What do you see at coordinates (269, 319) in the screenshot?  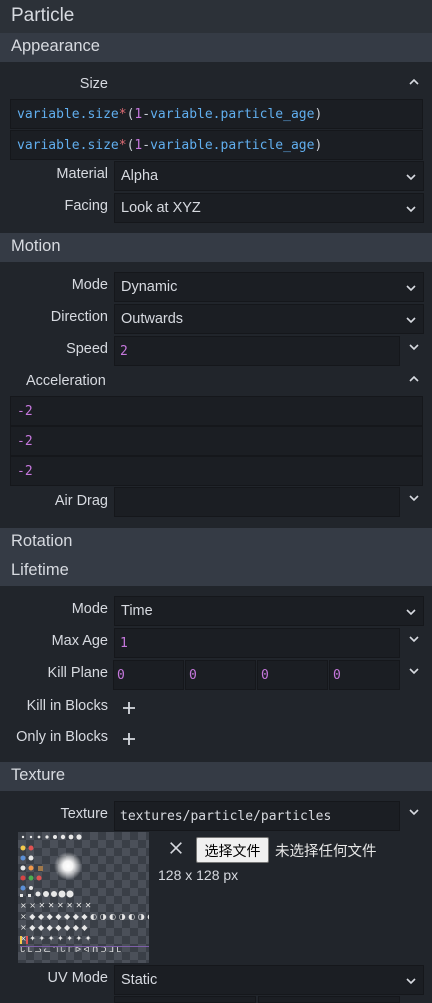 I see `direction-select: Outwards` at bounding box center [269, 319].